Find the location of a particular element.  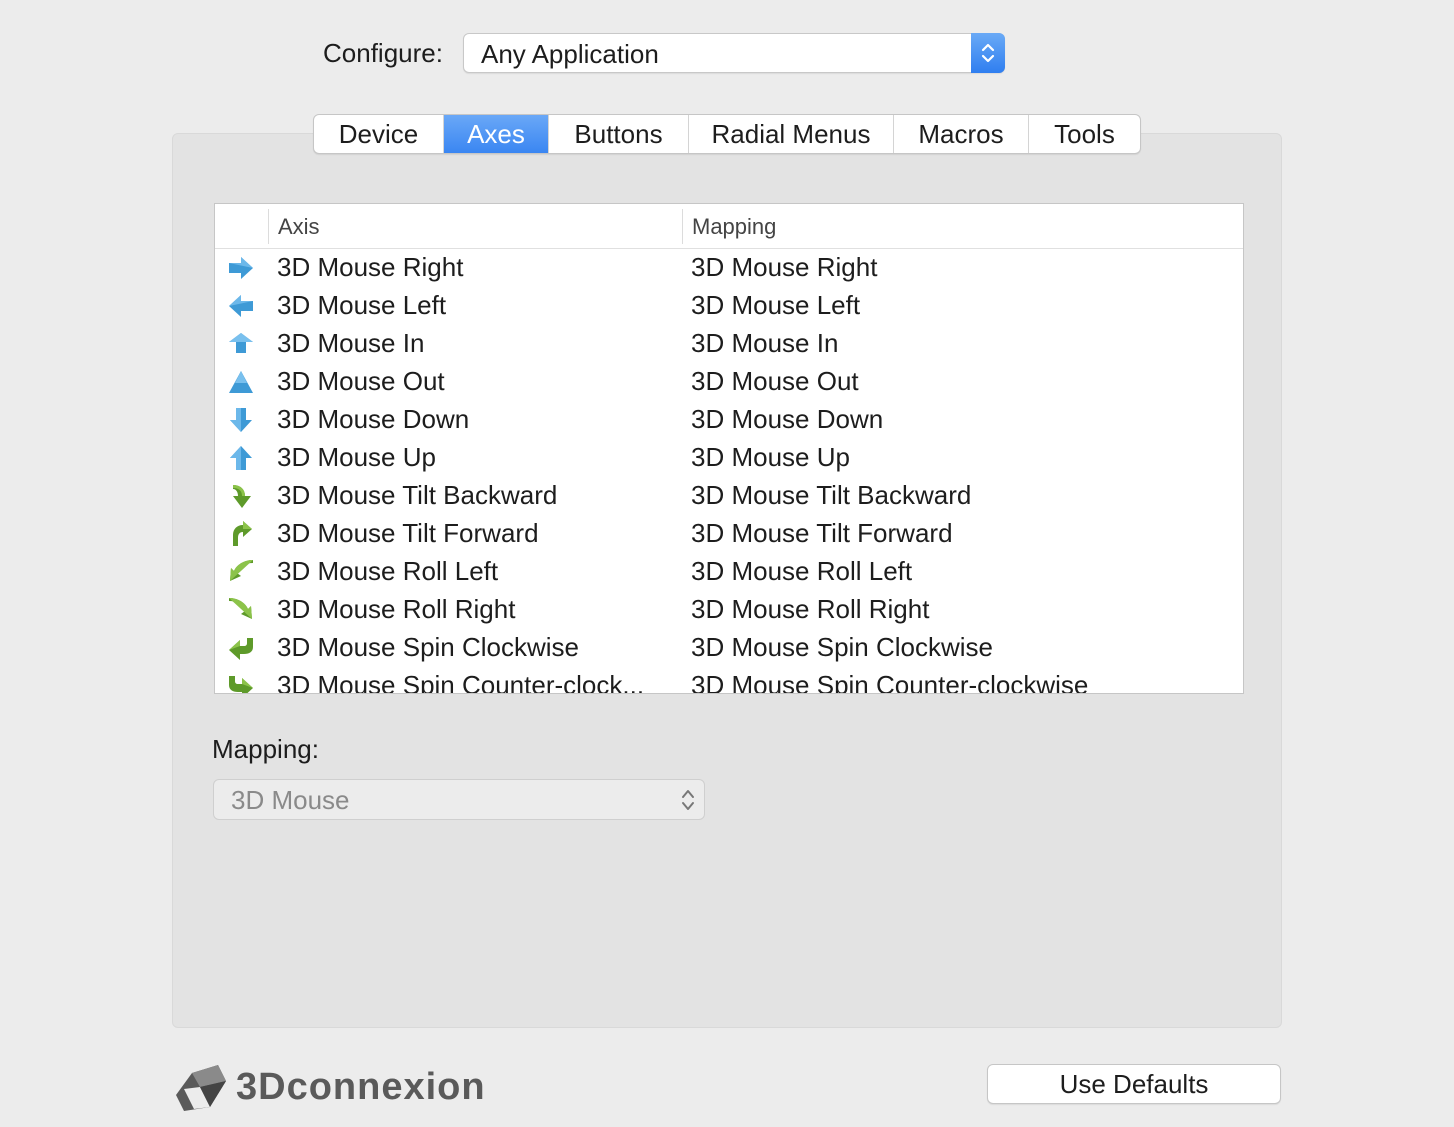

spin-clockwise-icon is located at coordinates (241, 648).